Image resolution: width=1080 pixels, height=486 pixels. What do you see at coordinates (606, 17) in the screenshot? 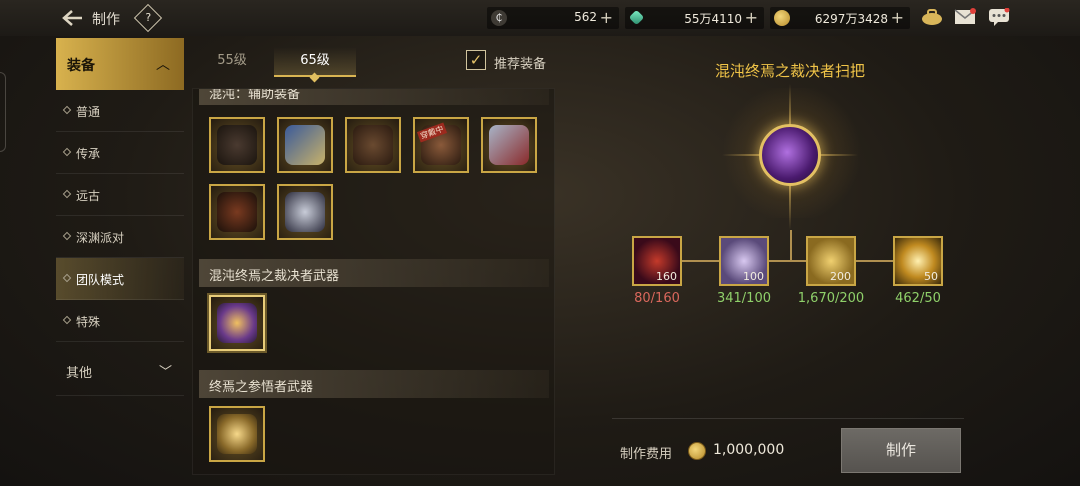
I see `c-currency-add-button: +` at bounding box center [606, 17].